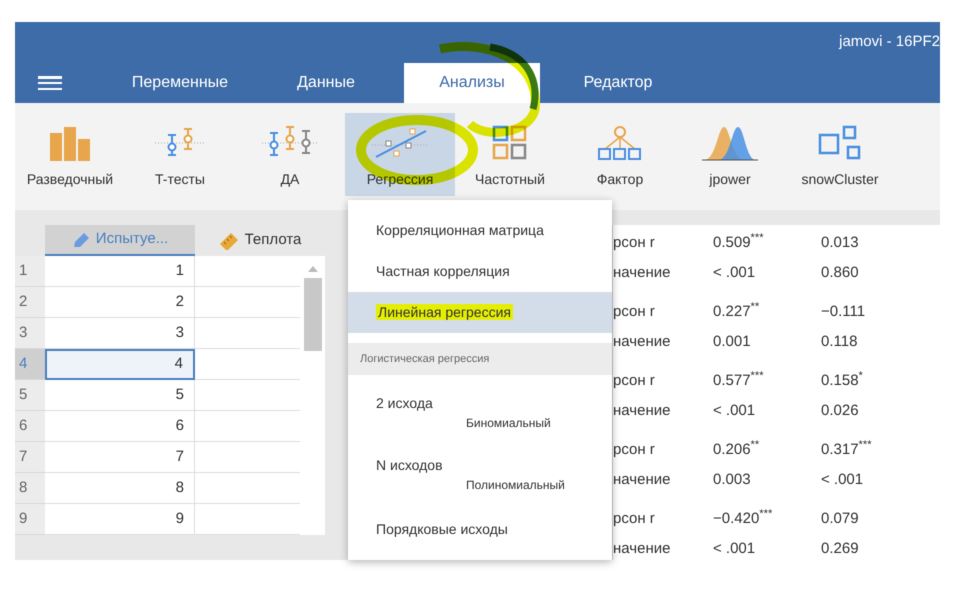  Describe the element at coordinates (480, 271) in the screenshot. I see `menu-item: Частная корреляция` at that location.